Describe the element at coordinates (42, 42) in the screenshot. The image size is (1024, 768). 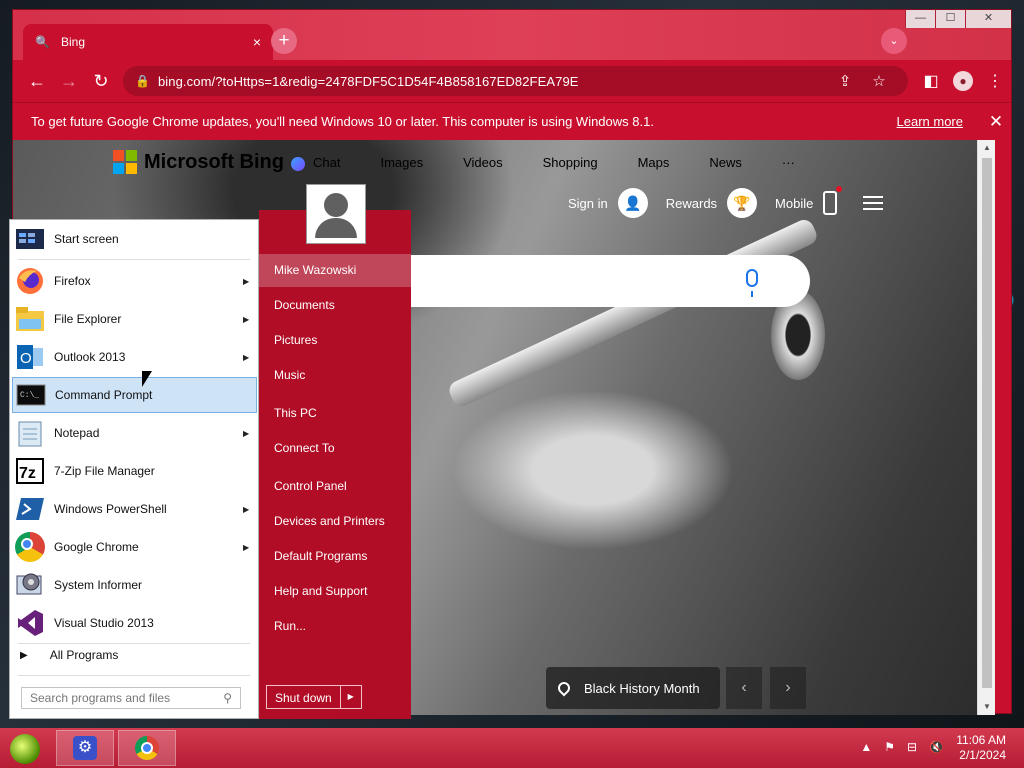
I see `bing-icon: 🔍` at that location.